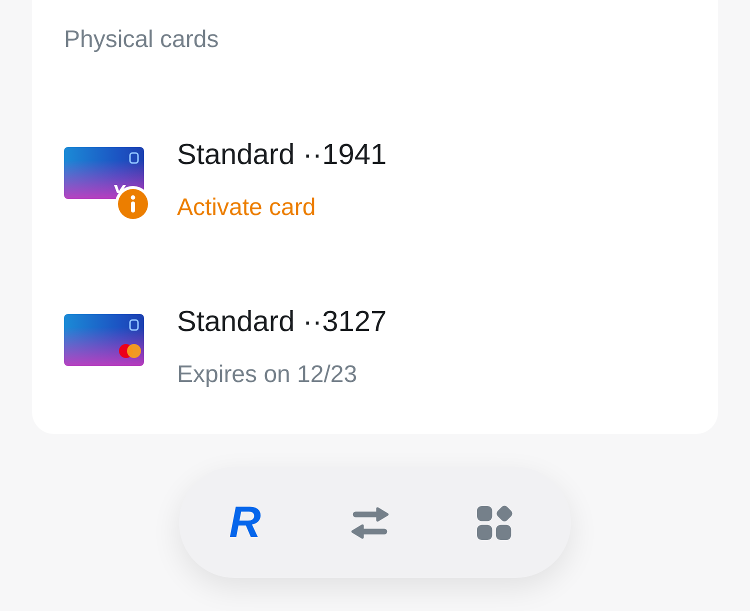 This screenshot has height=611, width=750. I want to click on card-name: Standard ··3127, so click(282, 322).